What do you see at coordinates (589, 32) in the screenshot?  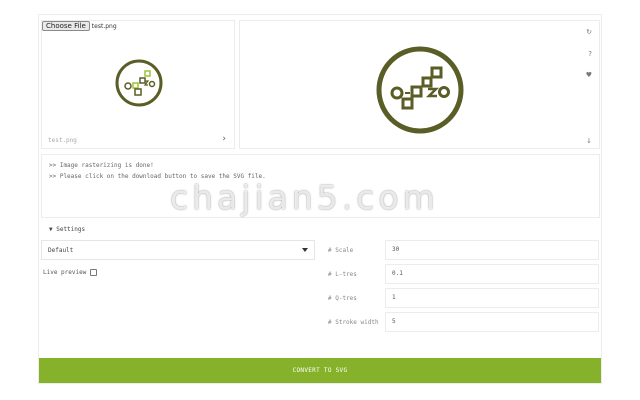 I see `refresh-icon: ↻` at bounding box center [589, 32].